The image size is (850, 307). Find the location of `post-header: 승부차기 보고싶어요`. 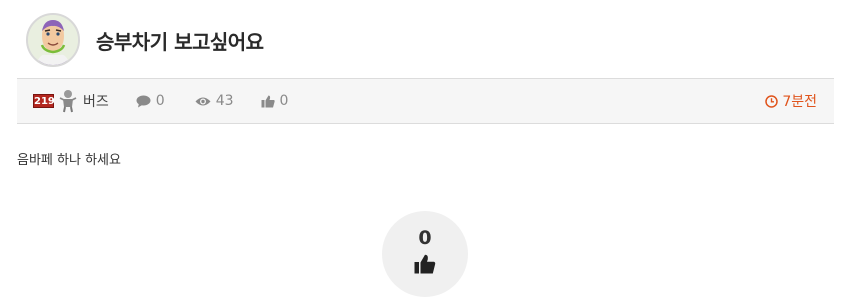

post-header: 승부차기 보고싶어요 is located at coordinates (145, 40).